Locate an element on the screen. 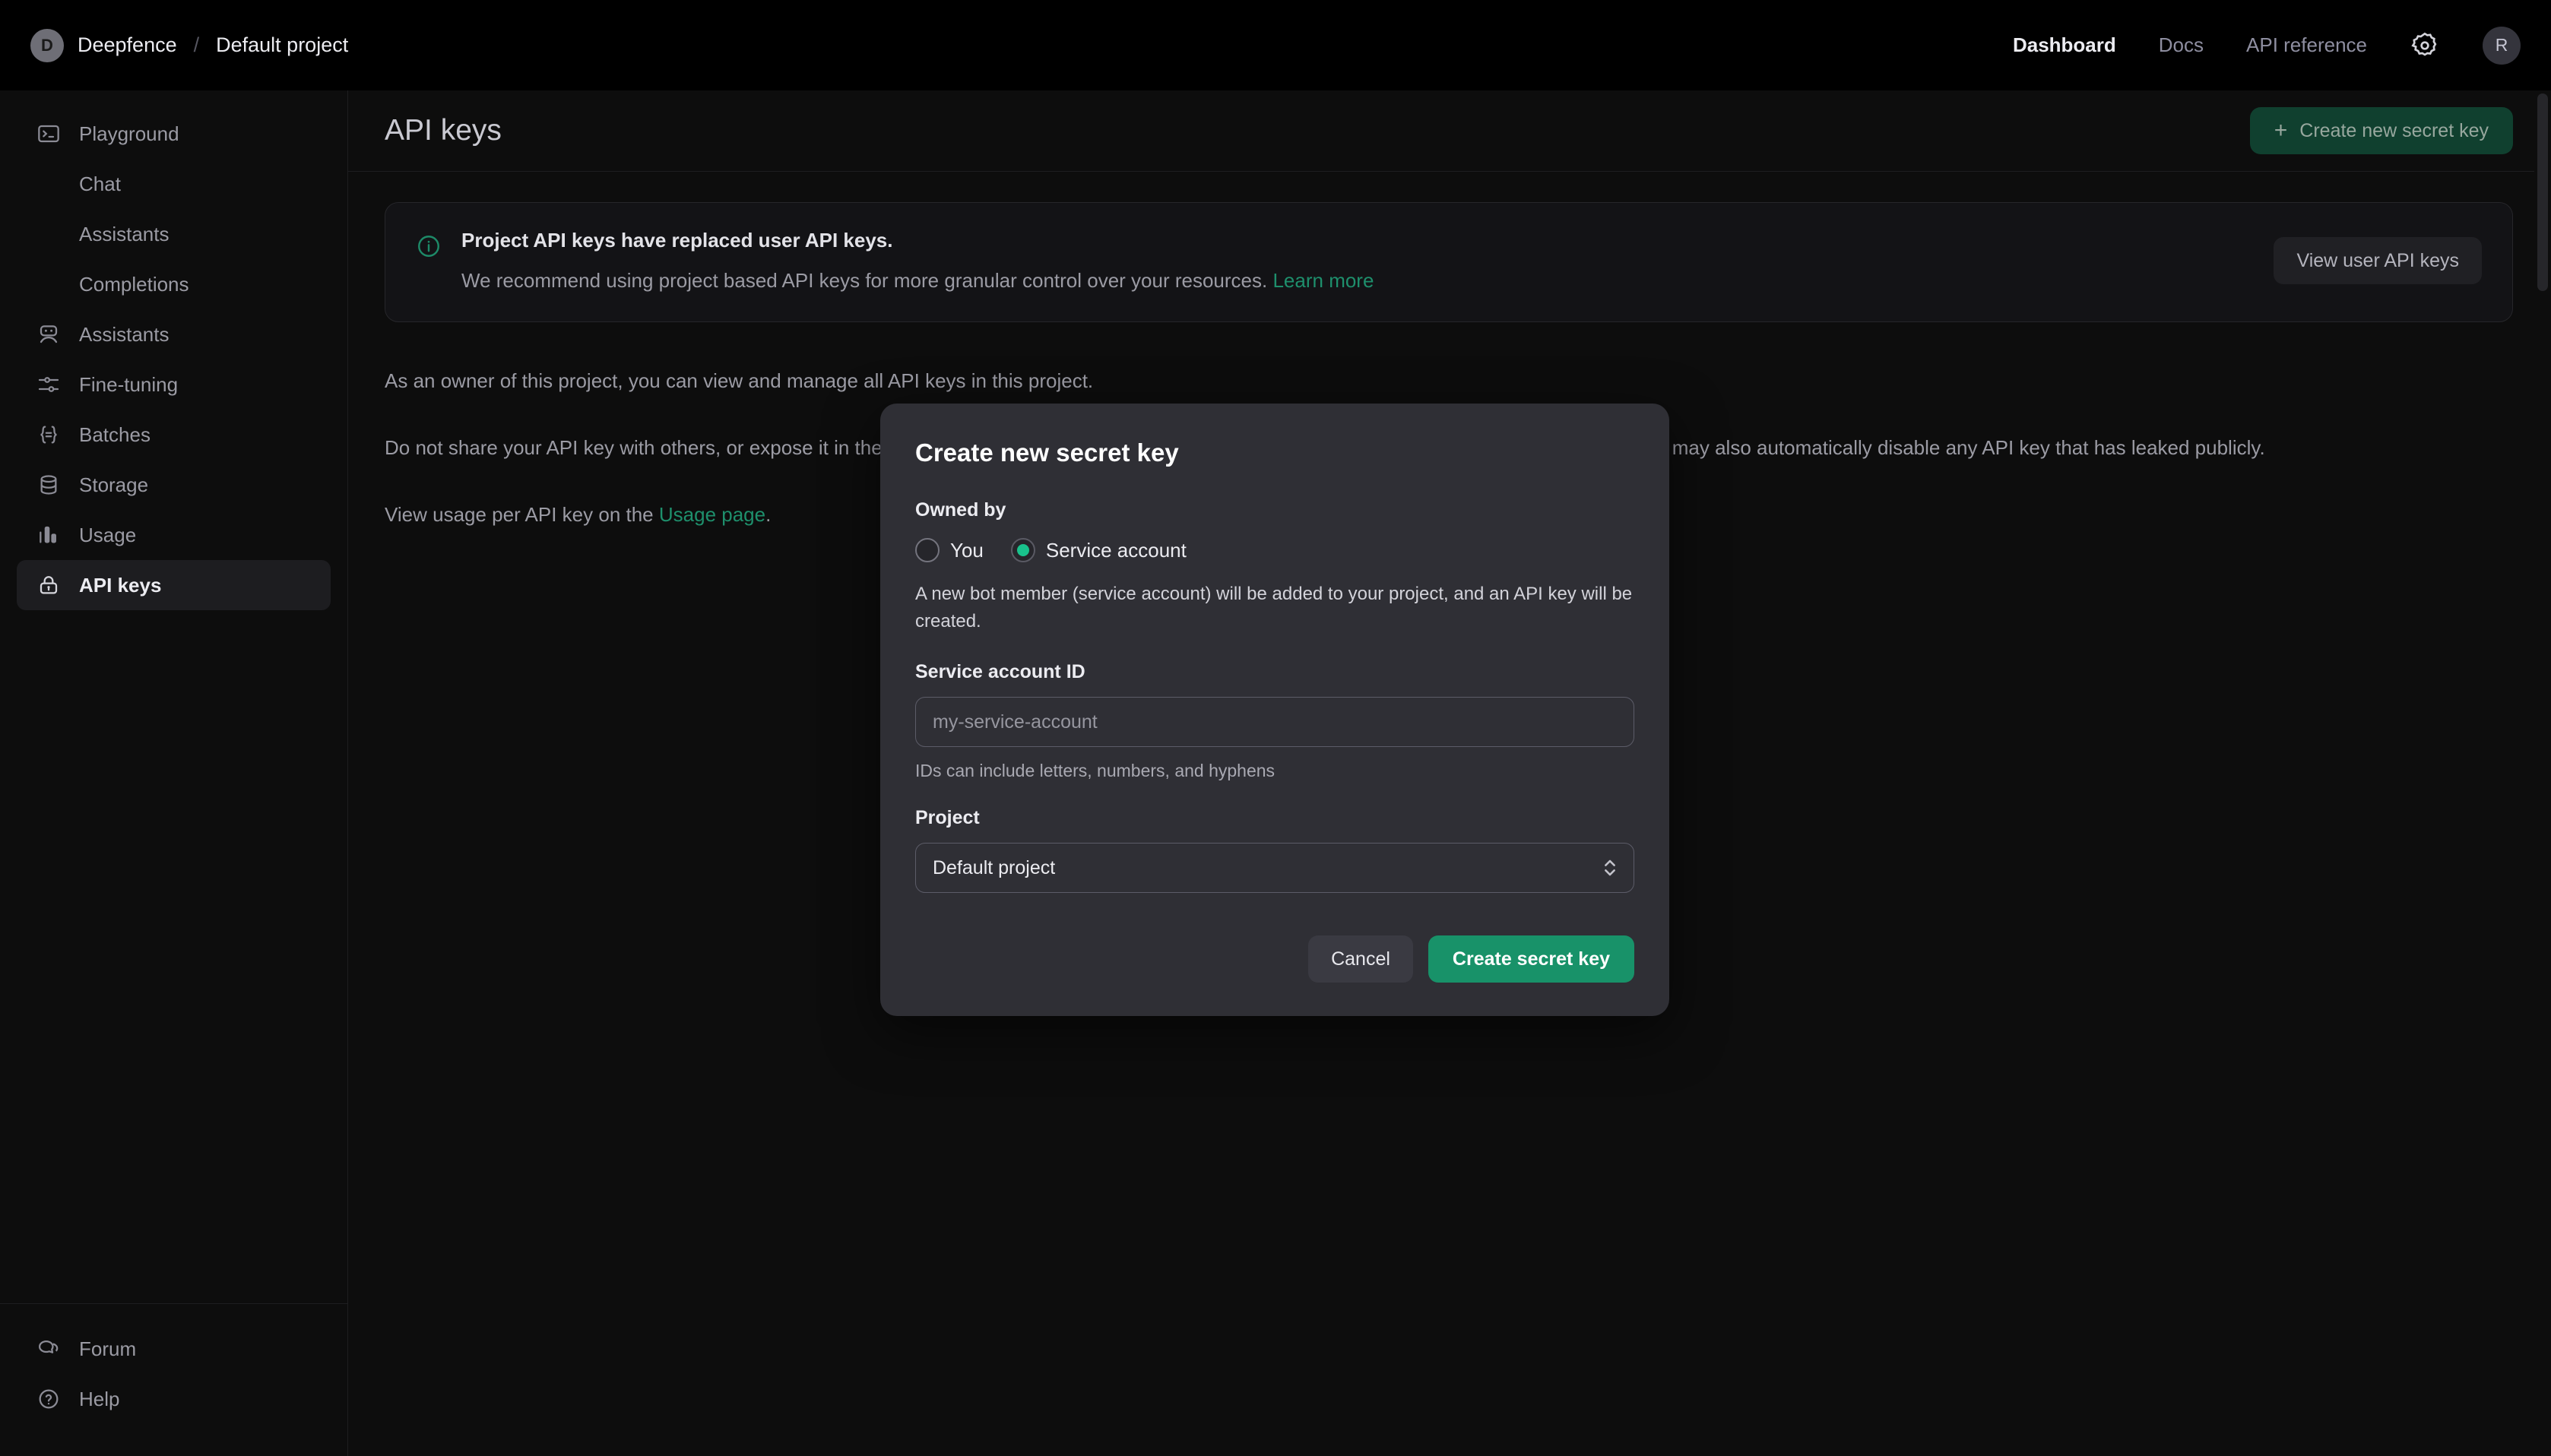 The image size is (2551, 1456). radio-label-service-account: Service account is located at coordinates (1116, 550).